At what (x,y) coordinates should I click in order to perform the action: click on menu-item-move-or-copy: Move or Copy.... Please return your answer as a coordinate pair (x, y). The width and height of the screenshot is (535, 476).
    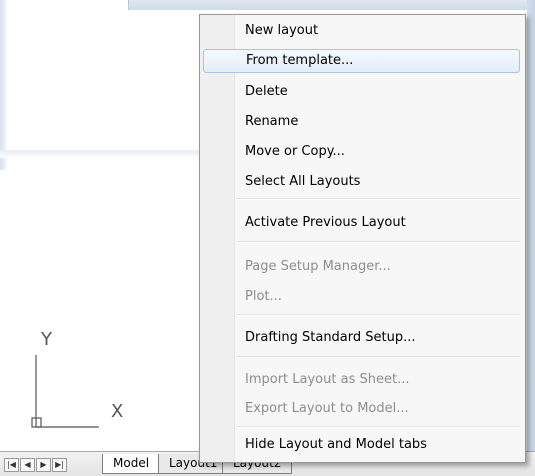
    Looking at the image, I should click on (361, 152).